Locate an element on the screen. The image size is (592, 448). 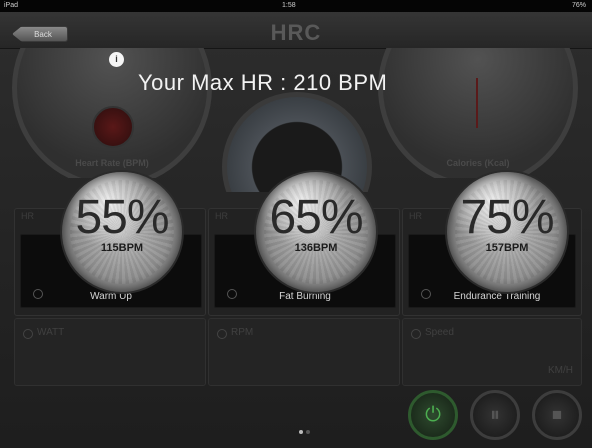
watt-label: WATT is located at coordinates (51, 332).